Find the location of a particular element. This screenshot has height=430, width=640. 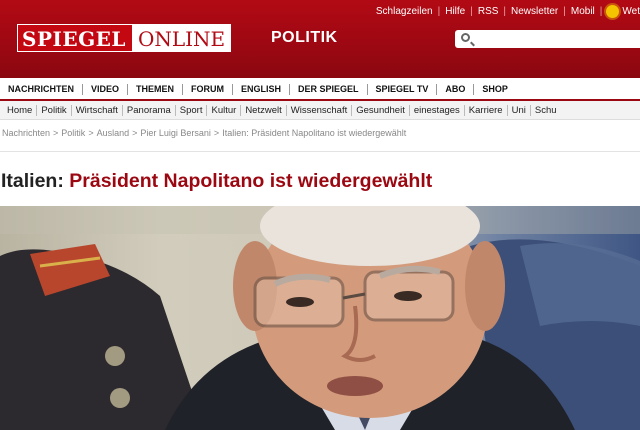

top-link-wetter: Wet is located at coordinates (631, 11).